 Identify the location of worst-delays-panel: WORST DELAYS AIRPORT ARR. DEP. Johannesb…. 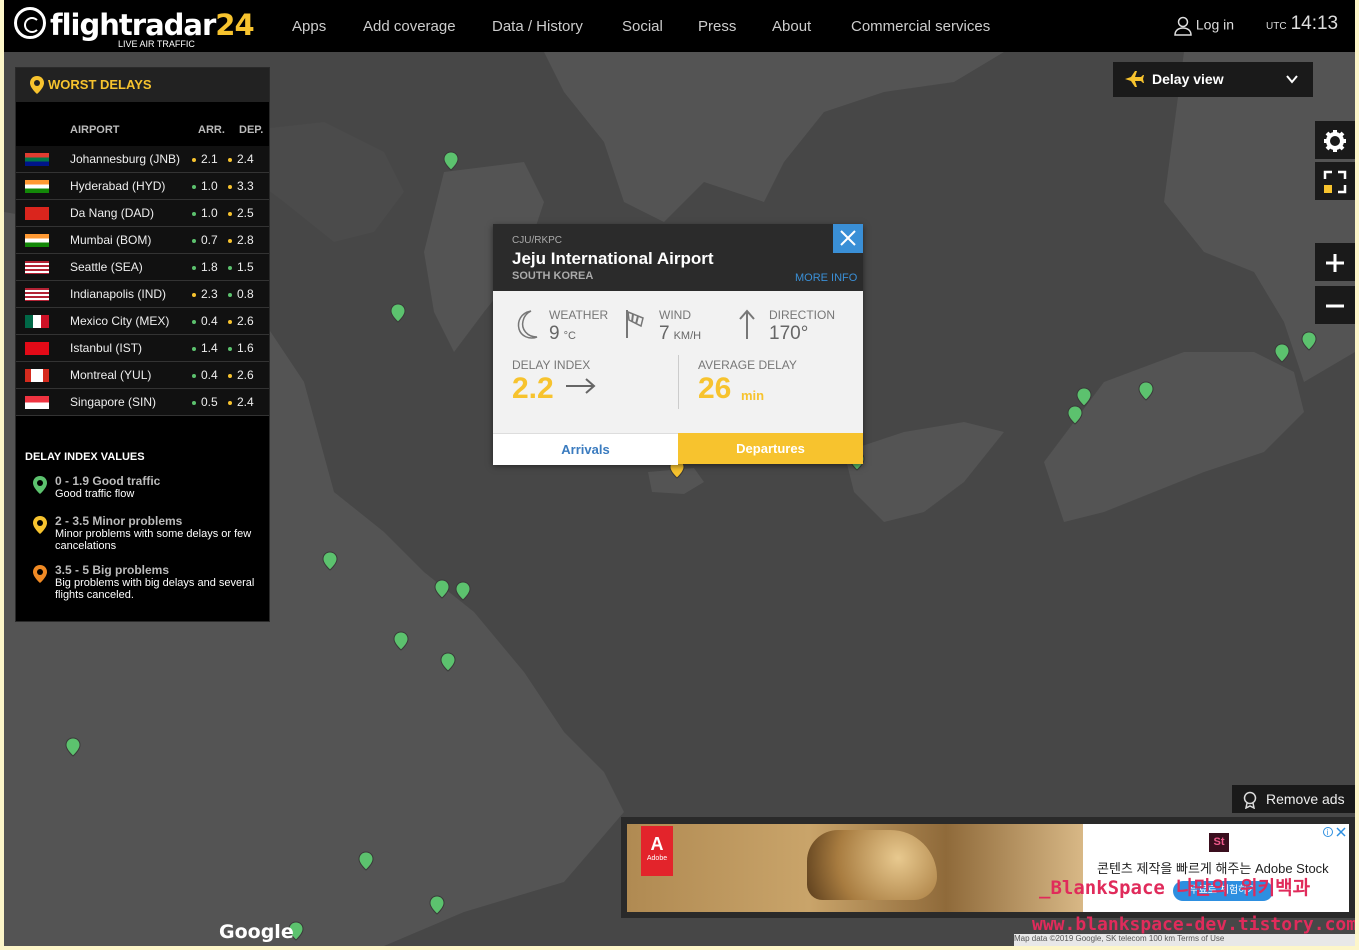
(142, 344).